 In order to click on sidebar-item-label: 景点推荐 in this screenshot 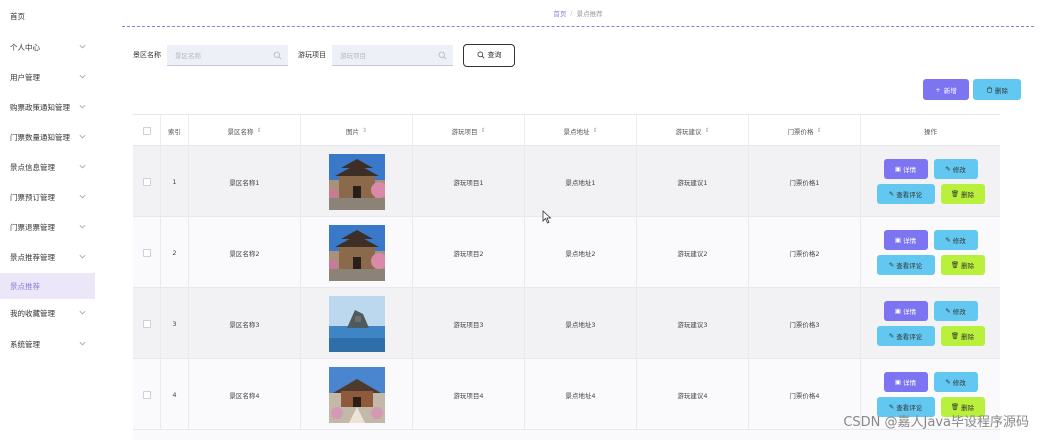, I will do `click(25, 286)`.